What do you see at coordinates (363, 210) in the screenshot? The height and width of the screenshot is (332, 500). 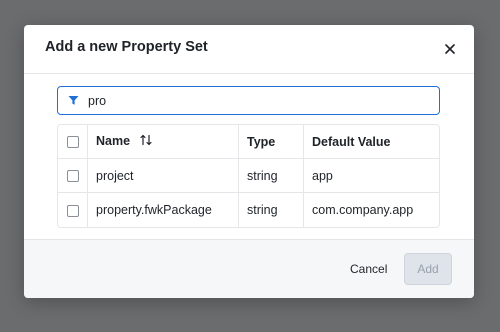 I see `cell-default-value: com.company.app` at bounding box center [363, 210].